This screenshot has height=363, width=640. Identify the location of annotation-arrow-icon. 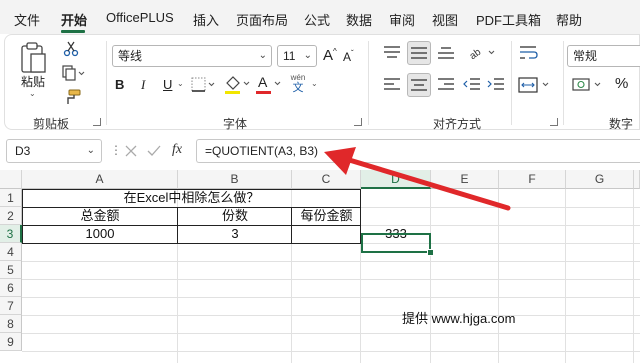
(417, 179).